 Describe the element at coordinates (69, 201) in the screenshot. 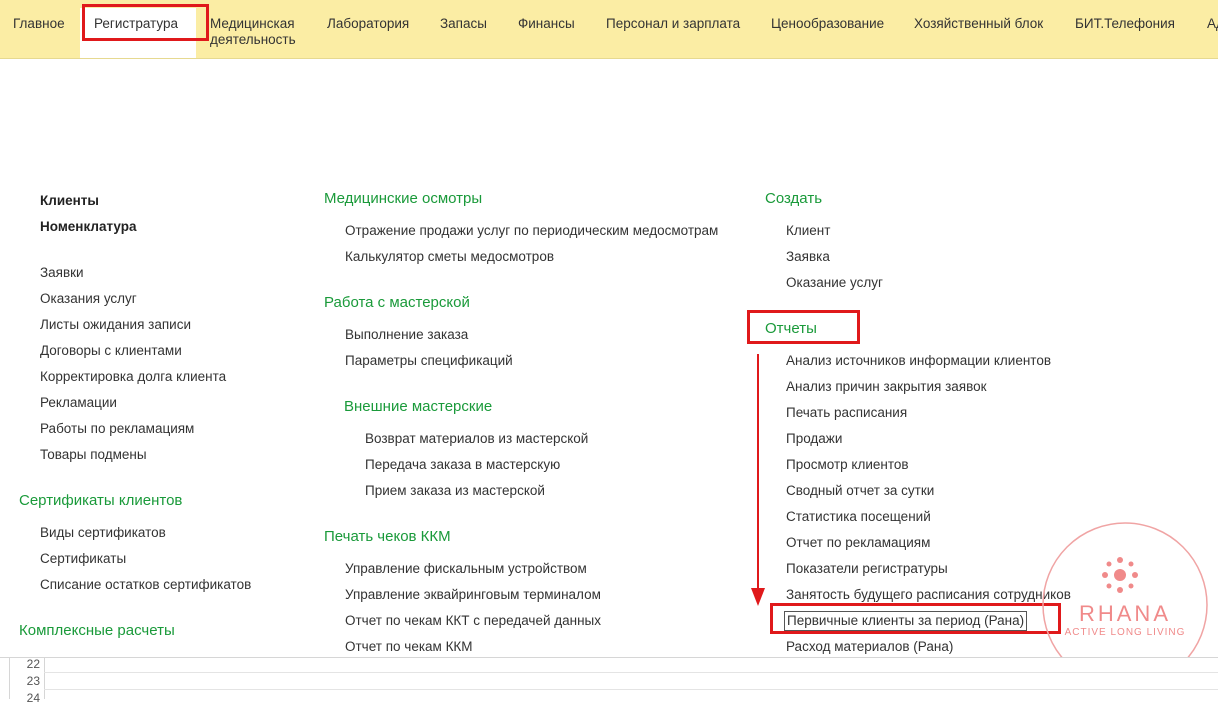

I see `link-clients: Клиенты` at that location.